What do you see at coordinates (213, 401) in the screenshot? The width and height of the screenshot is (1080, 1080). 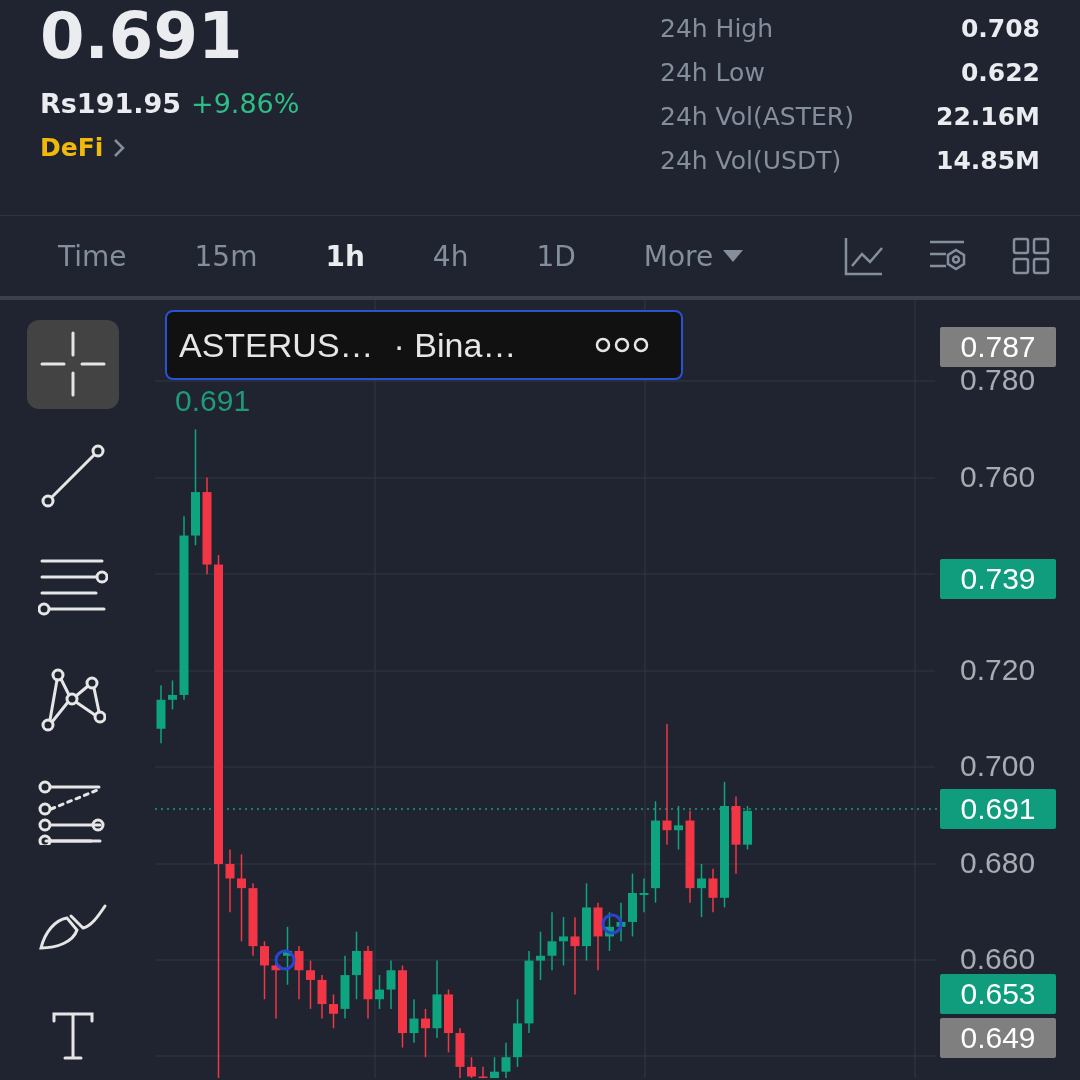 I see `high-price-marker: 0.691` at bounding box center [213, 401].